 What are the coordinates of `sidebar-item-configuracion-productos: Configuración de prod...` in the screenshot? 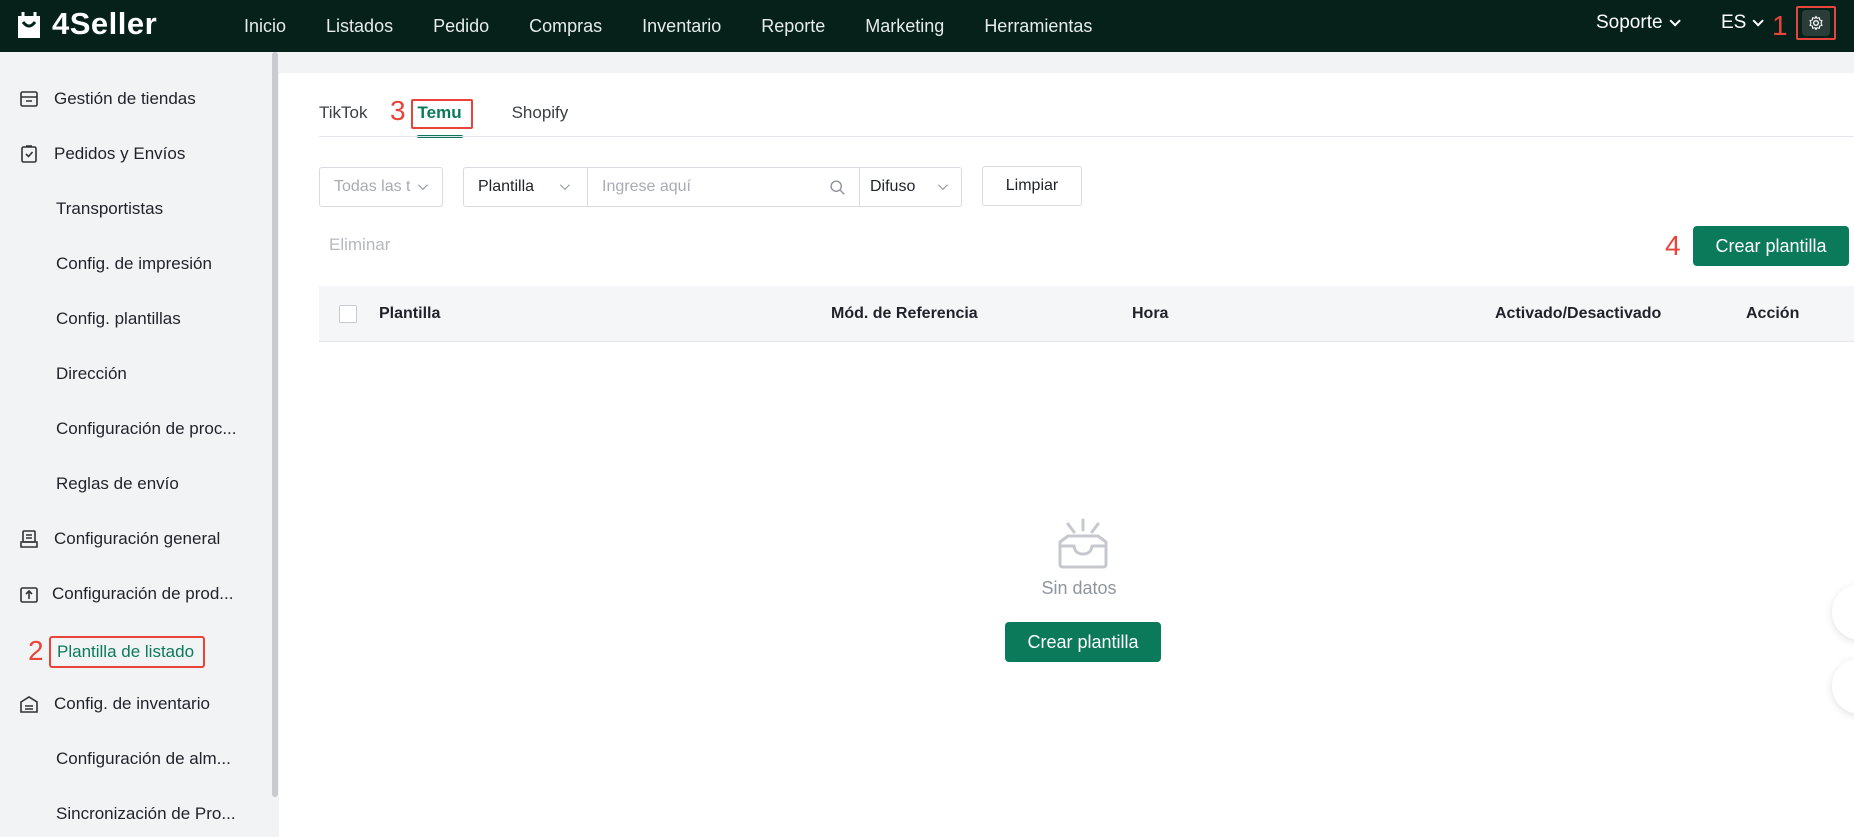 It's located at (116, 594).